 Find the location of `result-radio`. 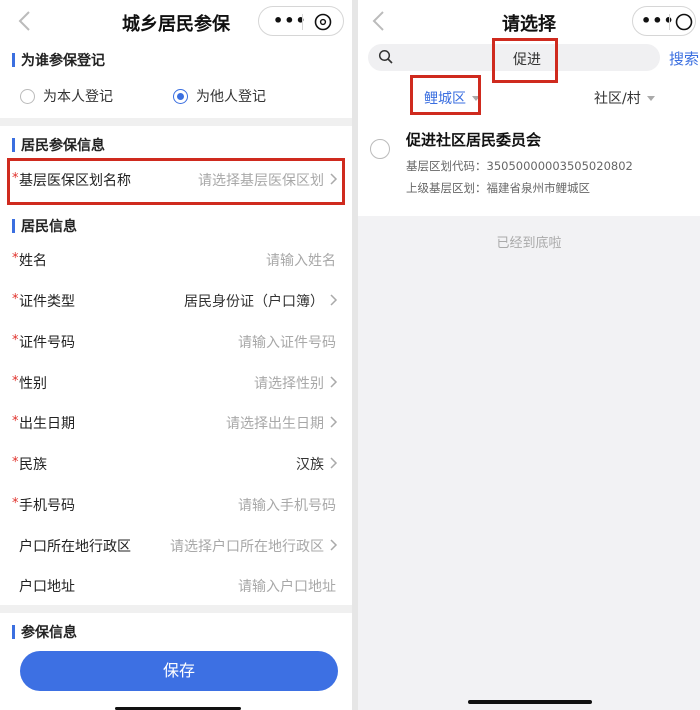

result-radio is located at coordinates (380, 149).